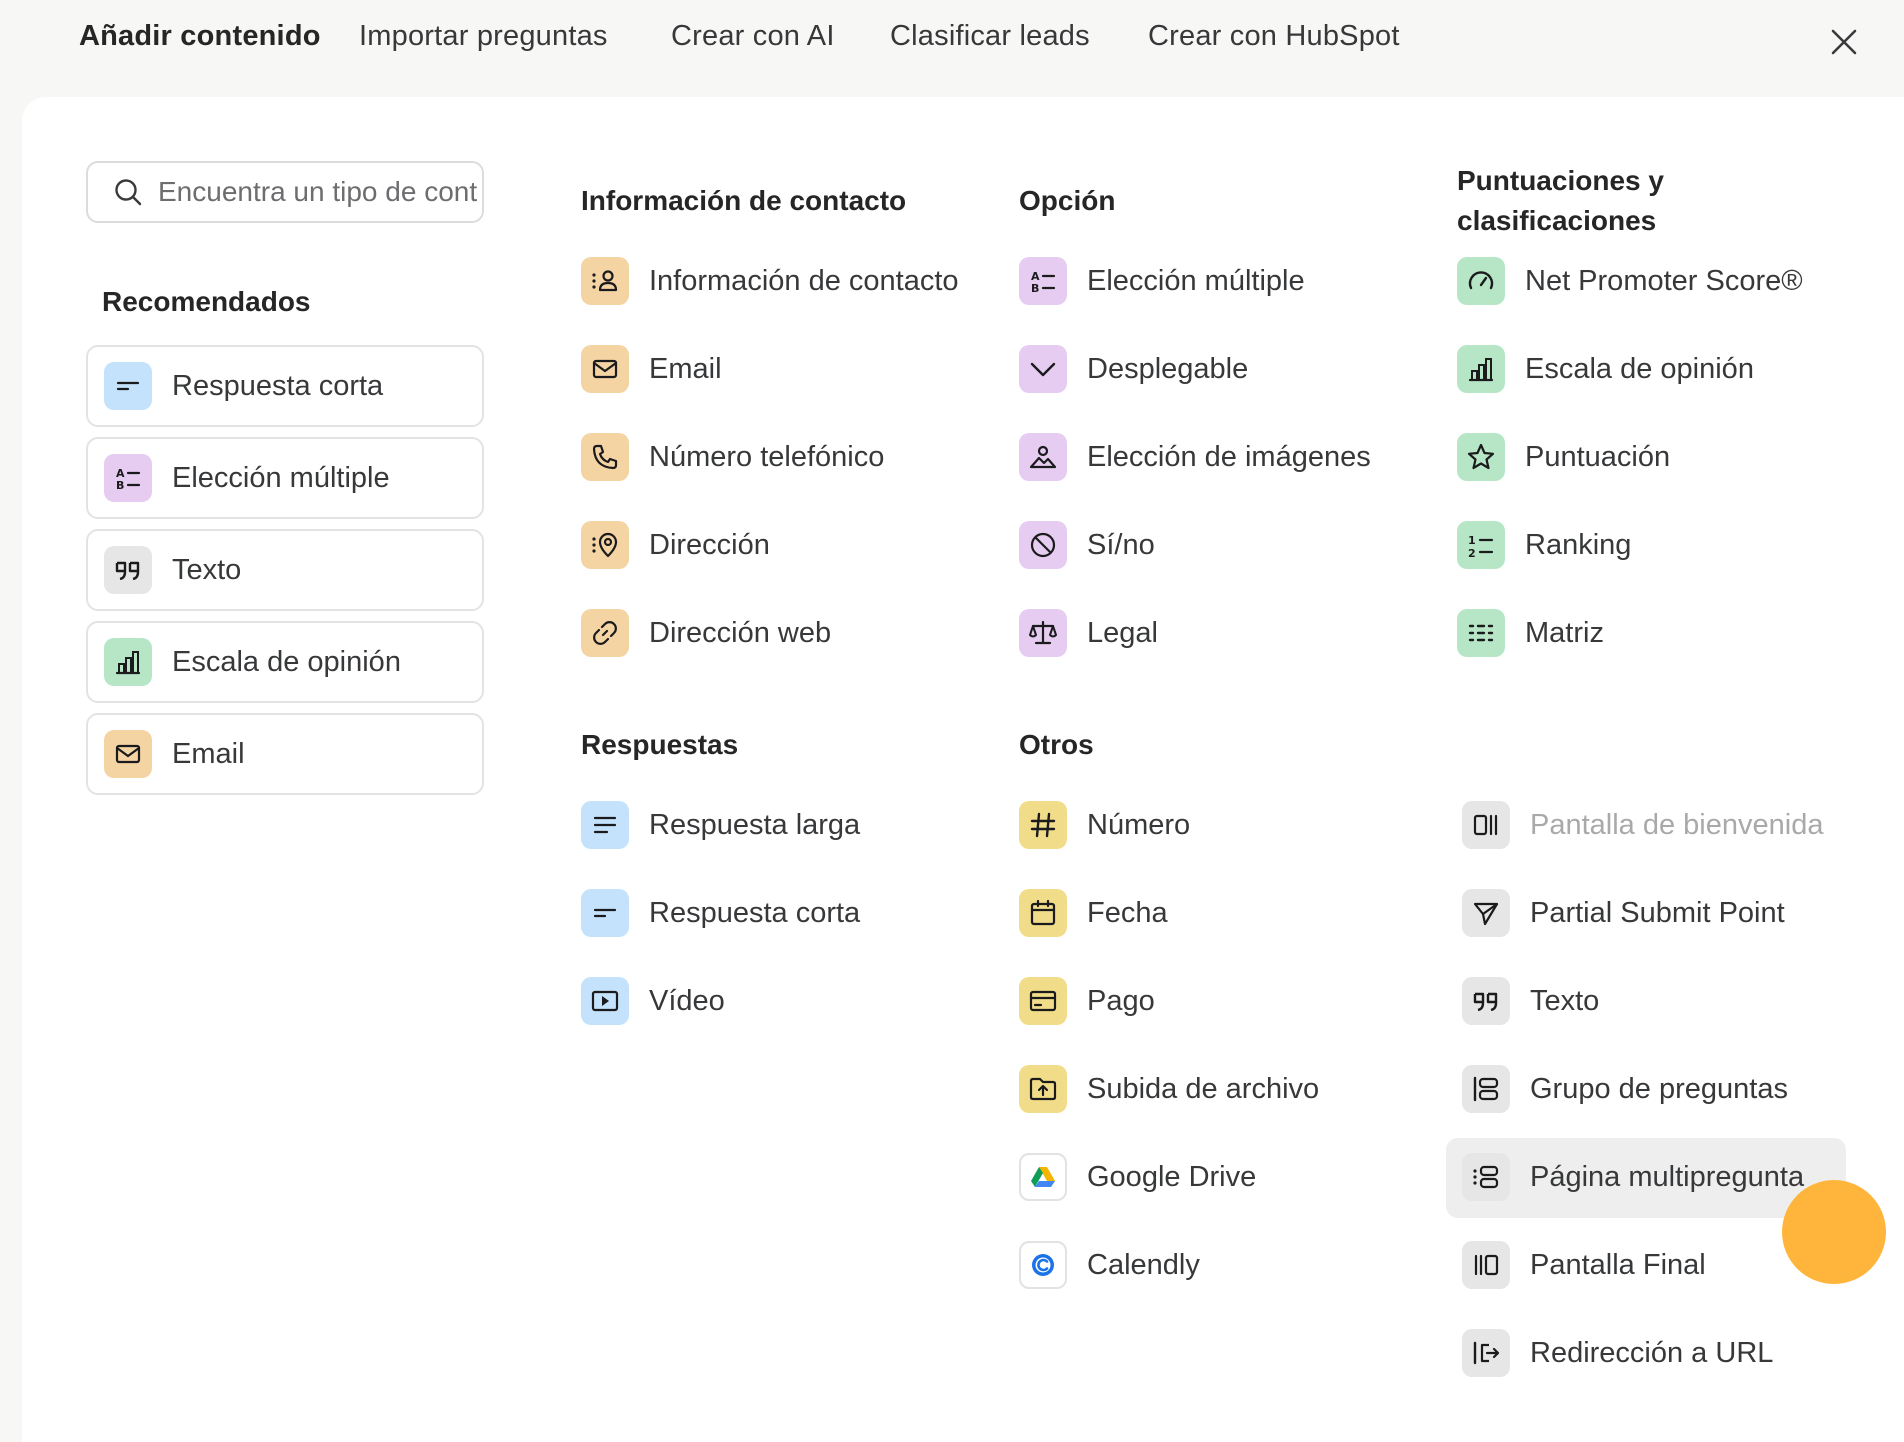  What do you see at coordinates (709, 544) in the screenshot?
I see `item-label: Dirección` at bounding box center [709, 544].